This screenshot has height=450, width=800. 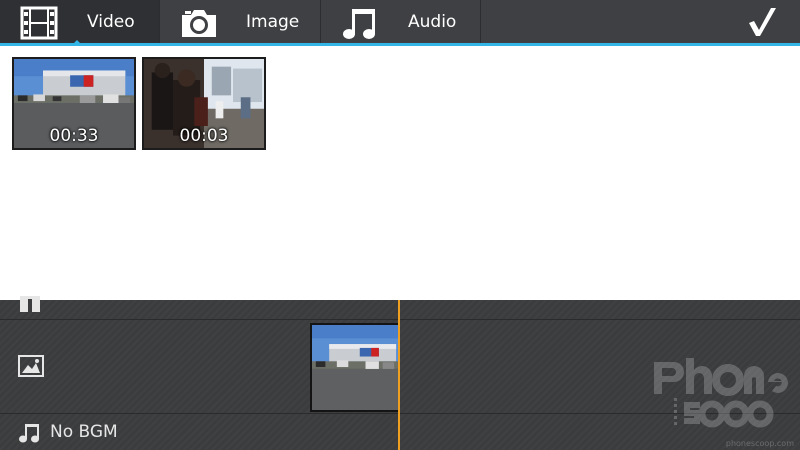 What do you see at coordinates (240, 21) in the screenshot?
I see `tab-image: Image` at bounding box center [240, 21].